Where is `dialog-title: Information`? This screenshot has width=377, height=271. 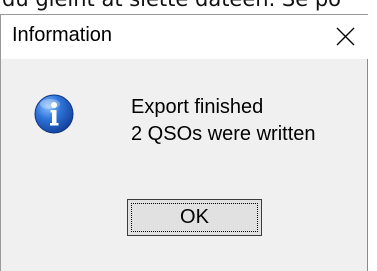 dialog-title: Information is located at coordinates (62, 35).